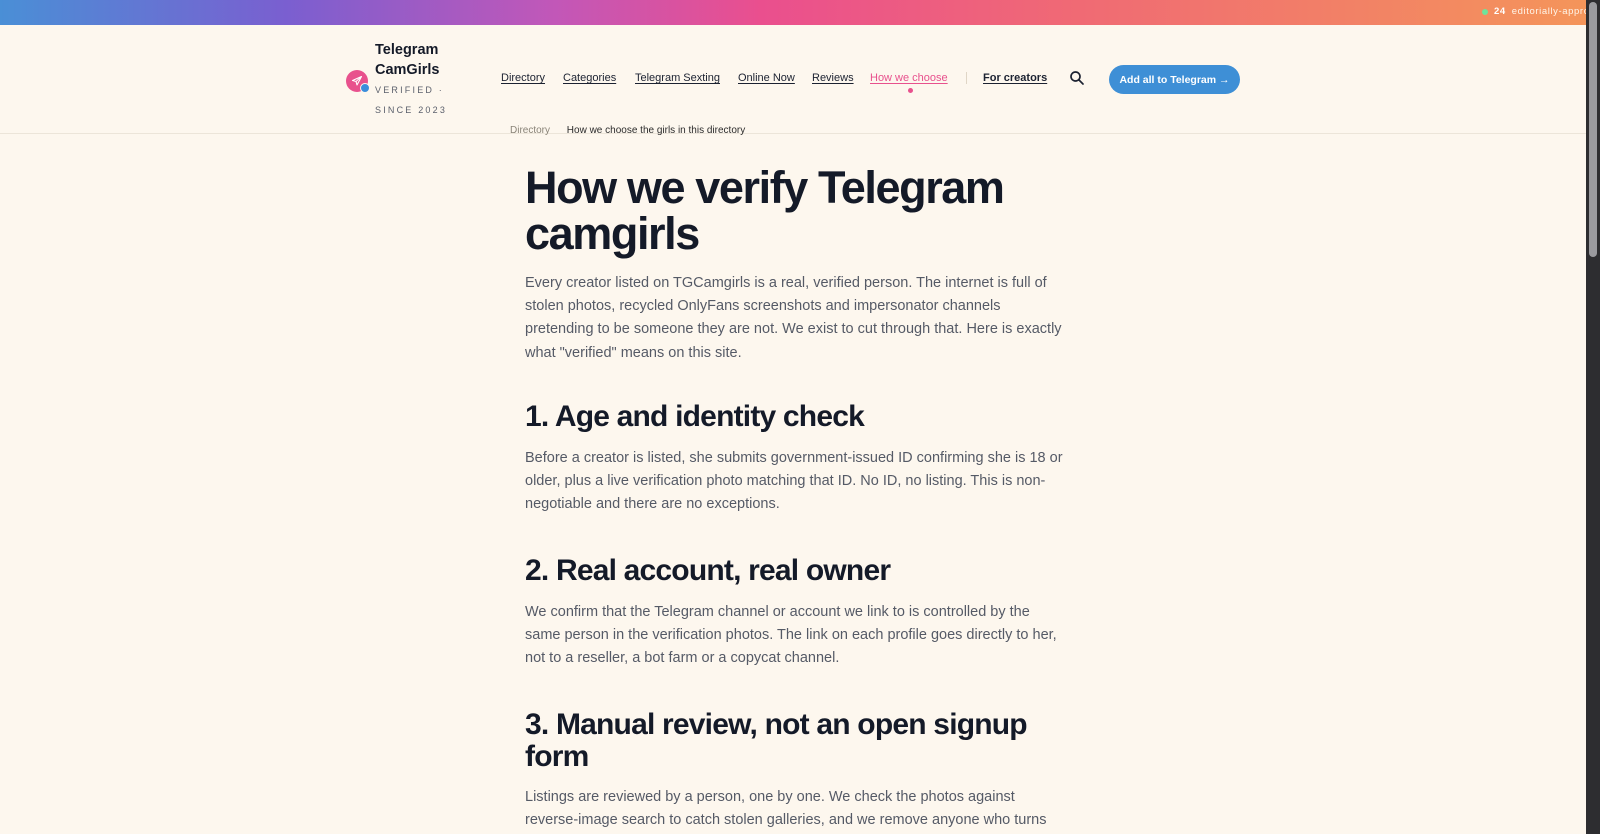 This screenshot has height=834, width=1600. Describe the element at coordinates (365, 88) in the screenshot. I see `verified-check-icon` at that location.